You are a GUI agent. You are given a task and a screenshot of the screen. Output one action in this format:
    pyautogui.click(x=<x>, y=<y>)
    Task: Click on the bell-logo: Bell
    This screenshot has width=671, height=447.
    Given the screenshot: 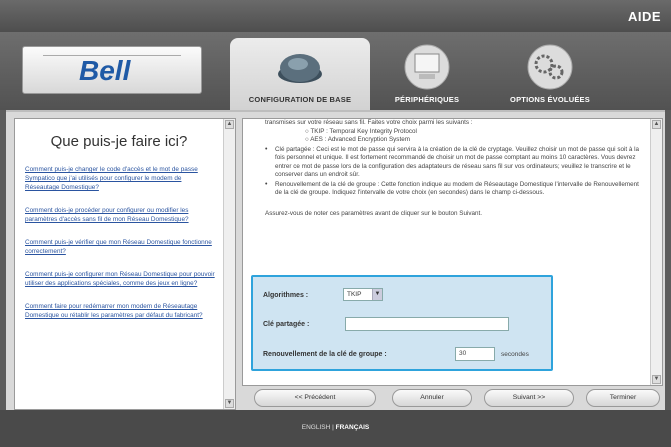 What is the action you would take?
    pyautogui.click(x=112, y=70)
    